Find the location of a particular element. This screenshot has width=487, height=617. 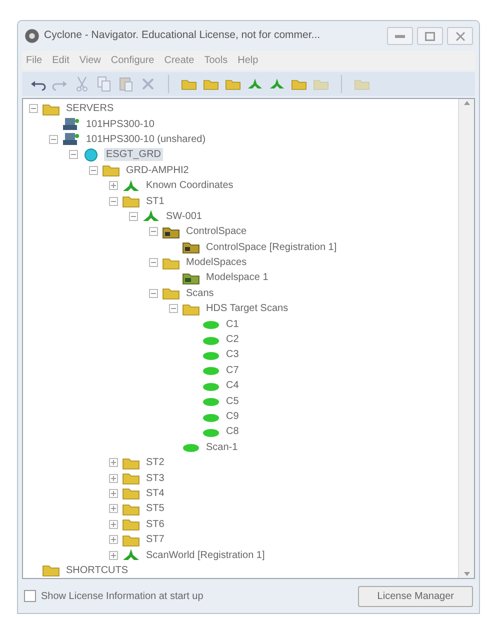

tree-item: ST1 is located at coordinates (155, 201).